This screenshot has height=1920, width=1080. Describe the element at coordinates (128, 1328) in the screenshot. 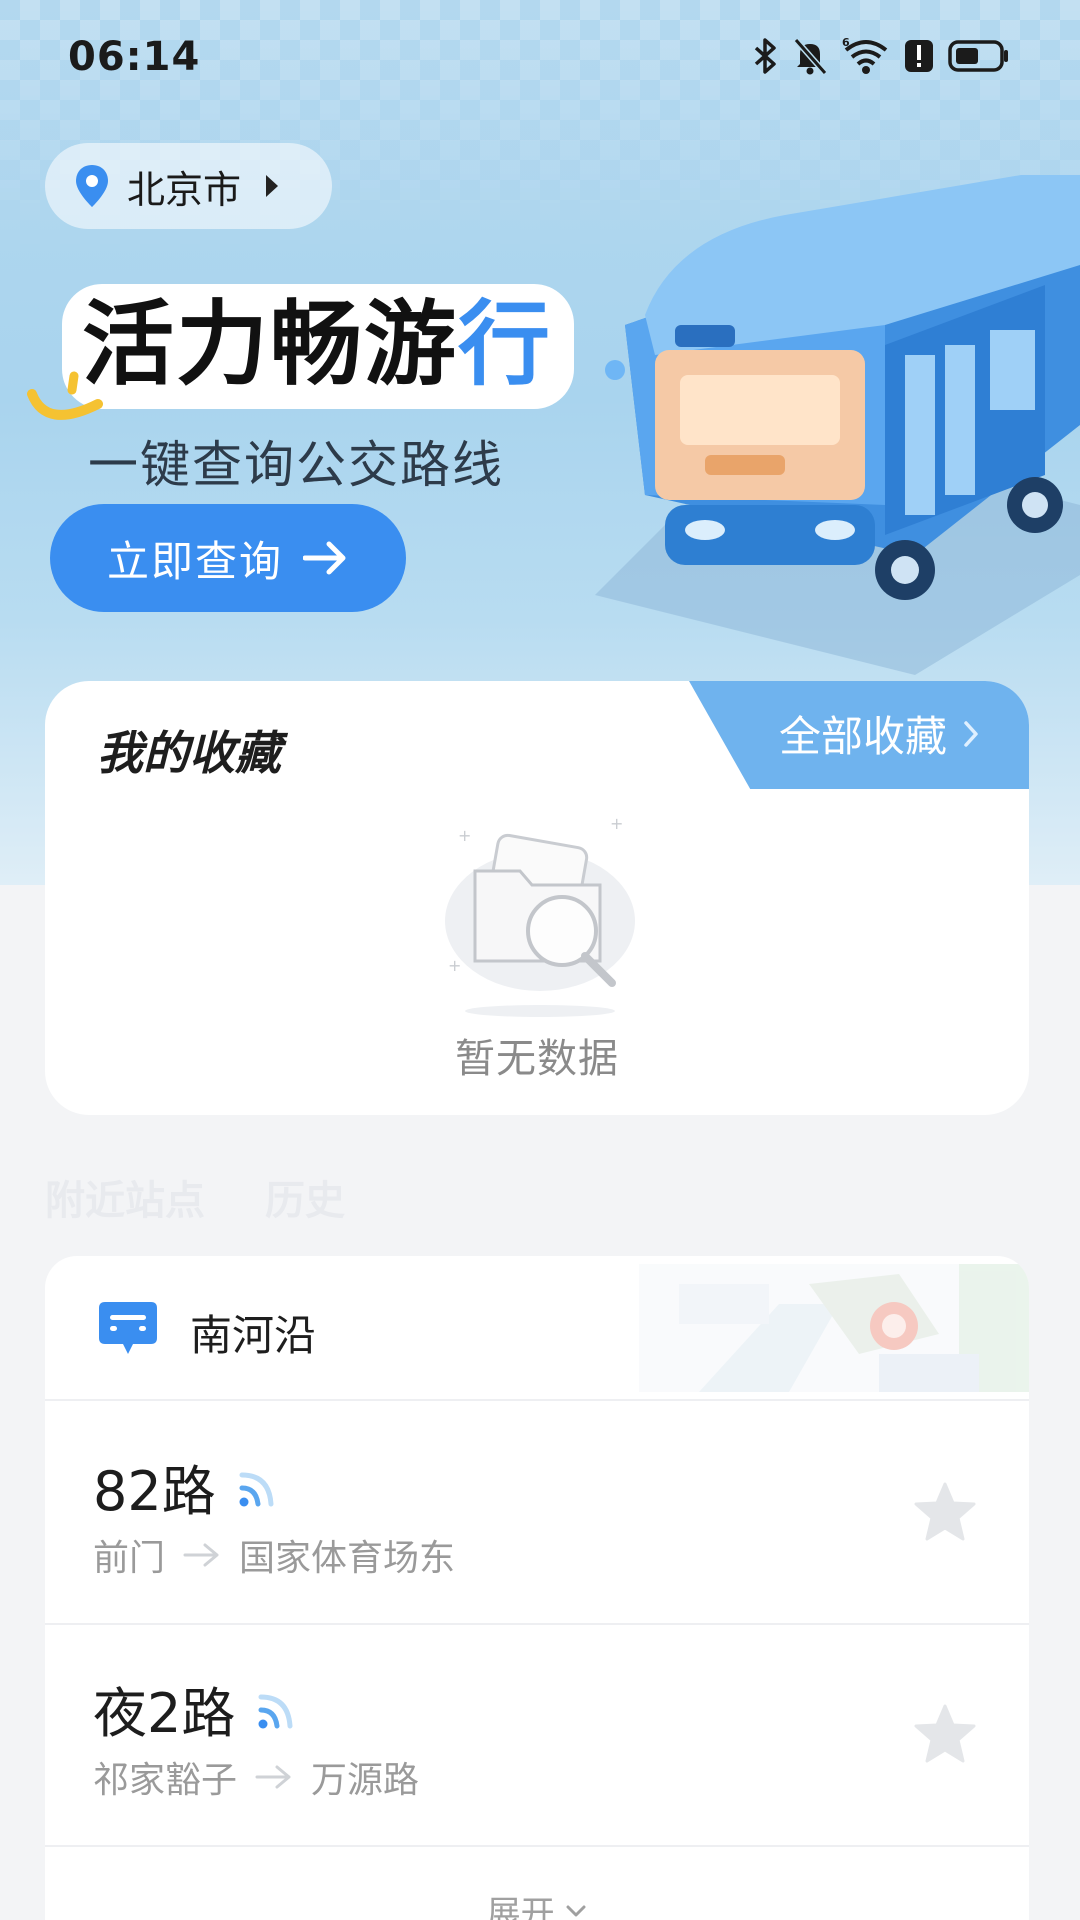

I see `bus-stop-icon` at that location.